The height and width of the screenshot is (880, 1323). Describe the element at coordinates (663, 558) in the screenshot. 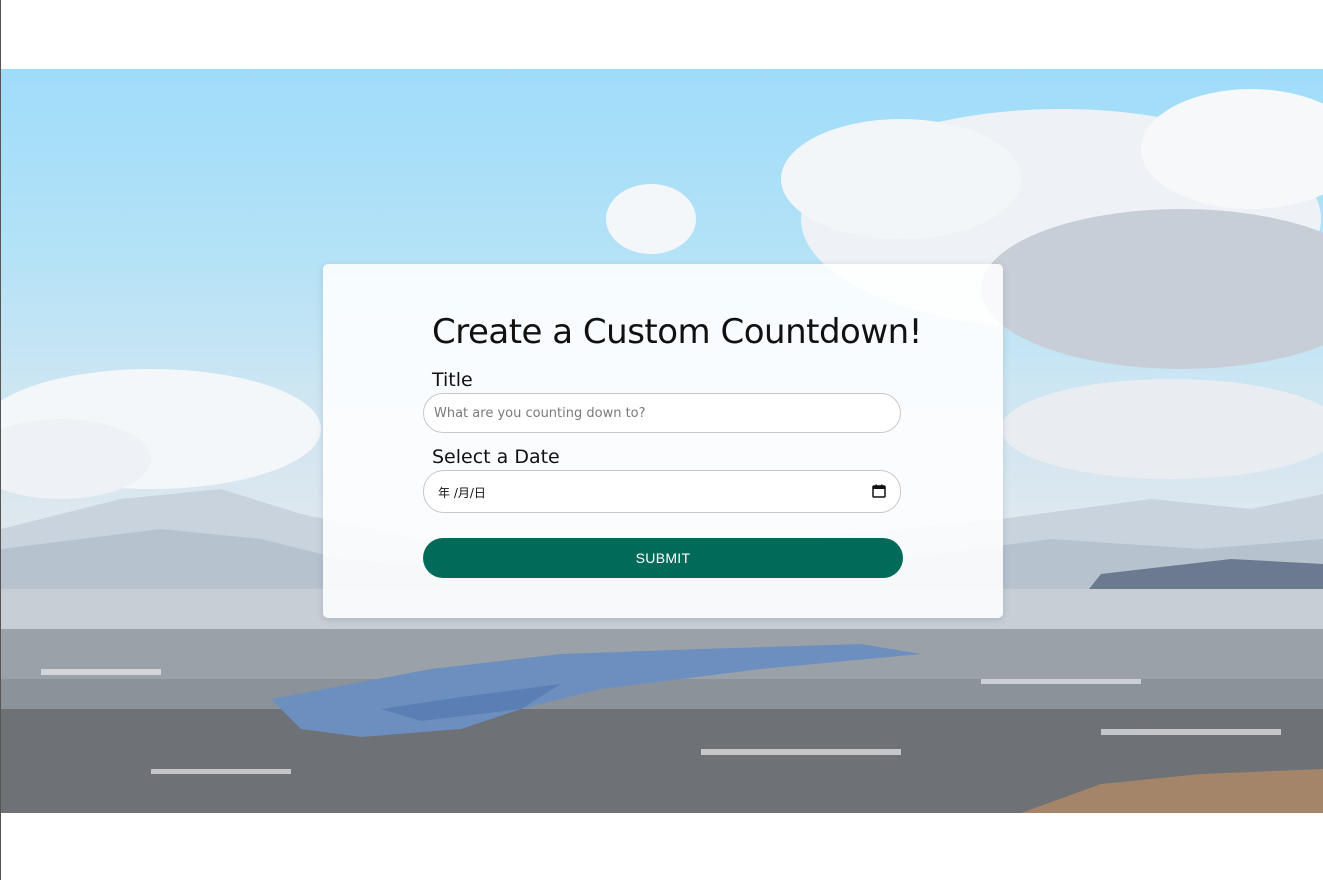

I see `submit-button: SUBMIT` at that location.